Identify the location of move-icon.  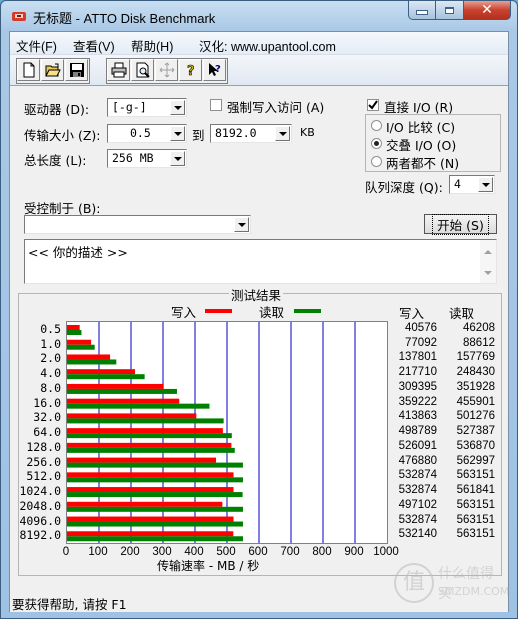
(166, 70).